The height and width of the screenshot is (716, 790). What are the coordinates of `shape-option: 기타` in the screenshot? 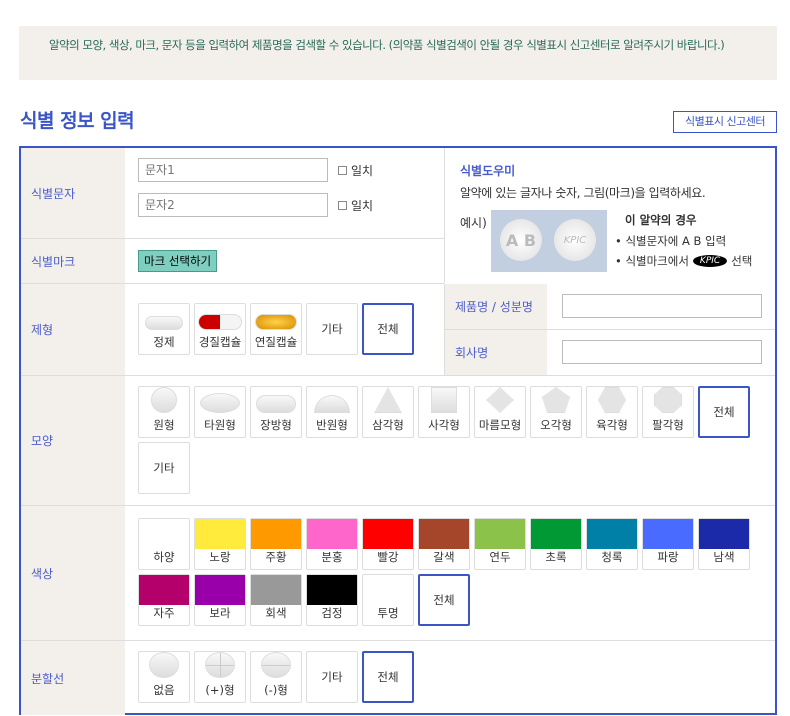 It's located at (164, 468).